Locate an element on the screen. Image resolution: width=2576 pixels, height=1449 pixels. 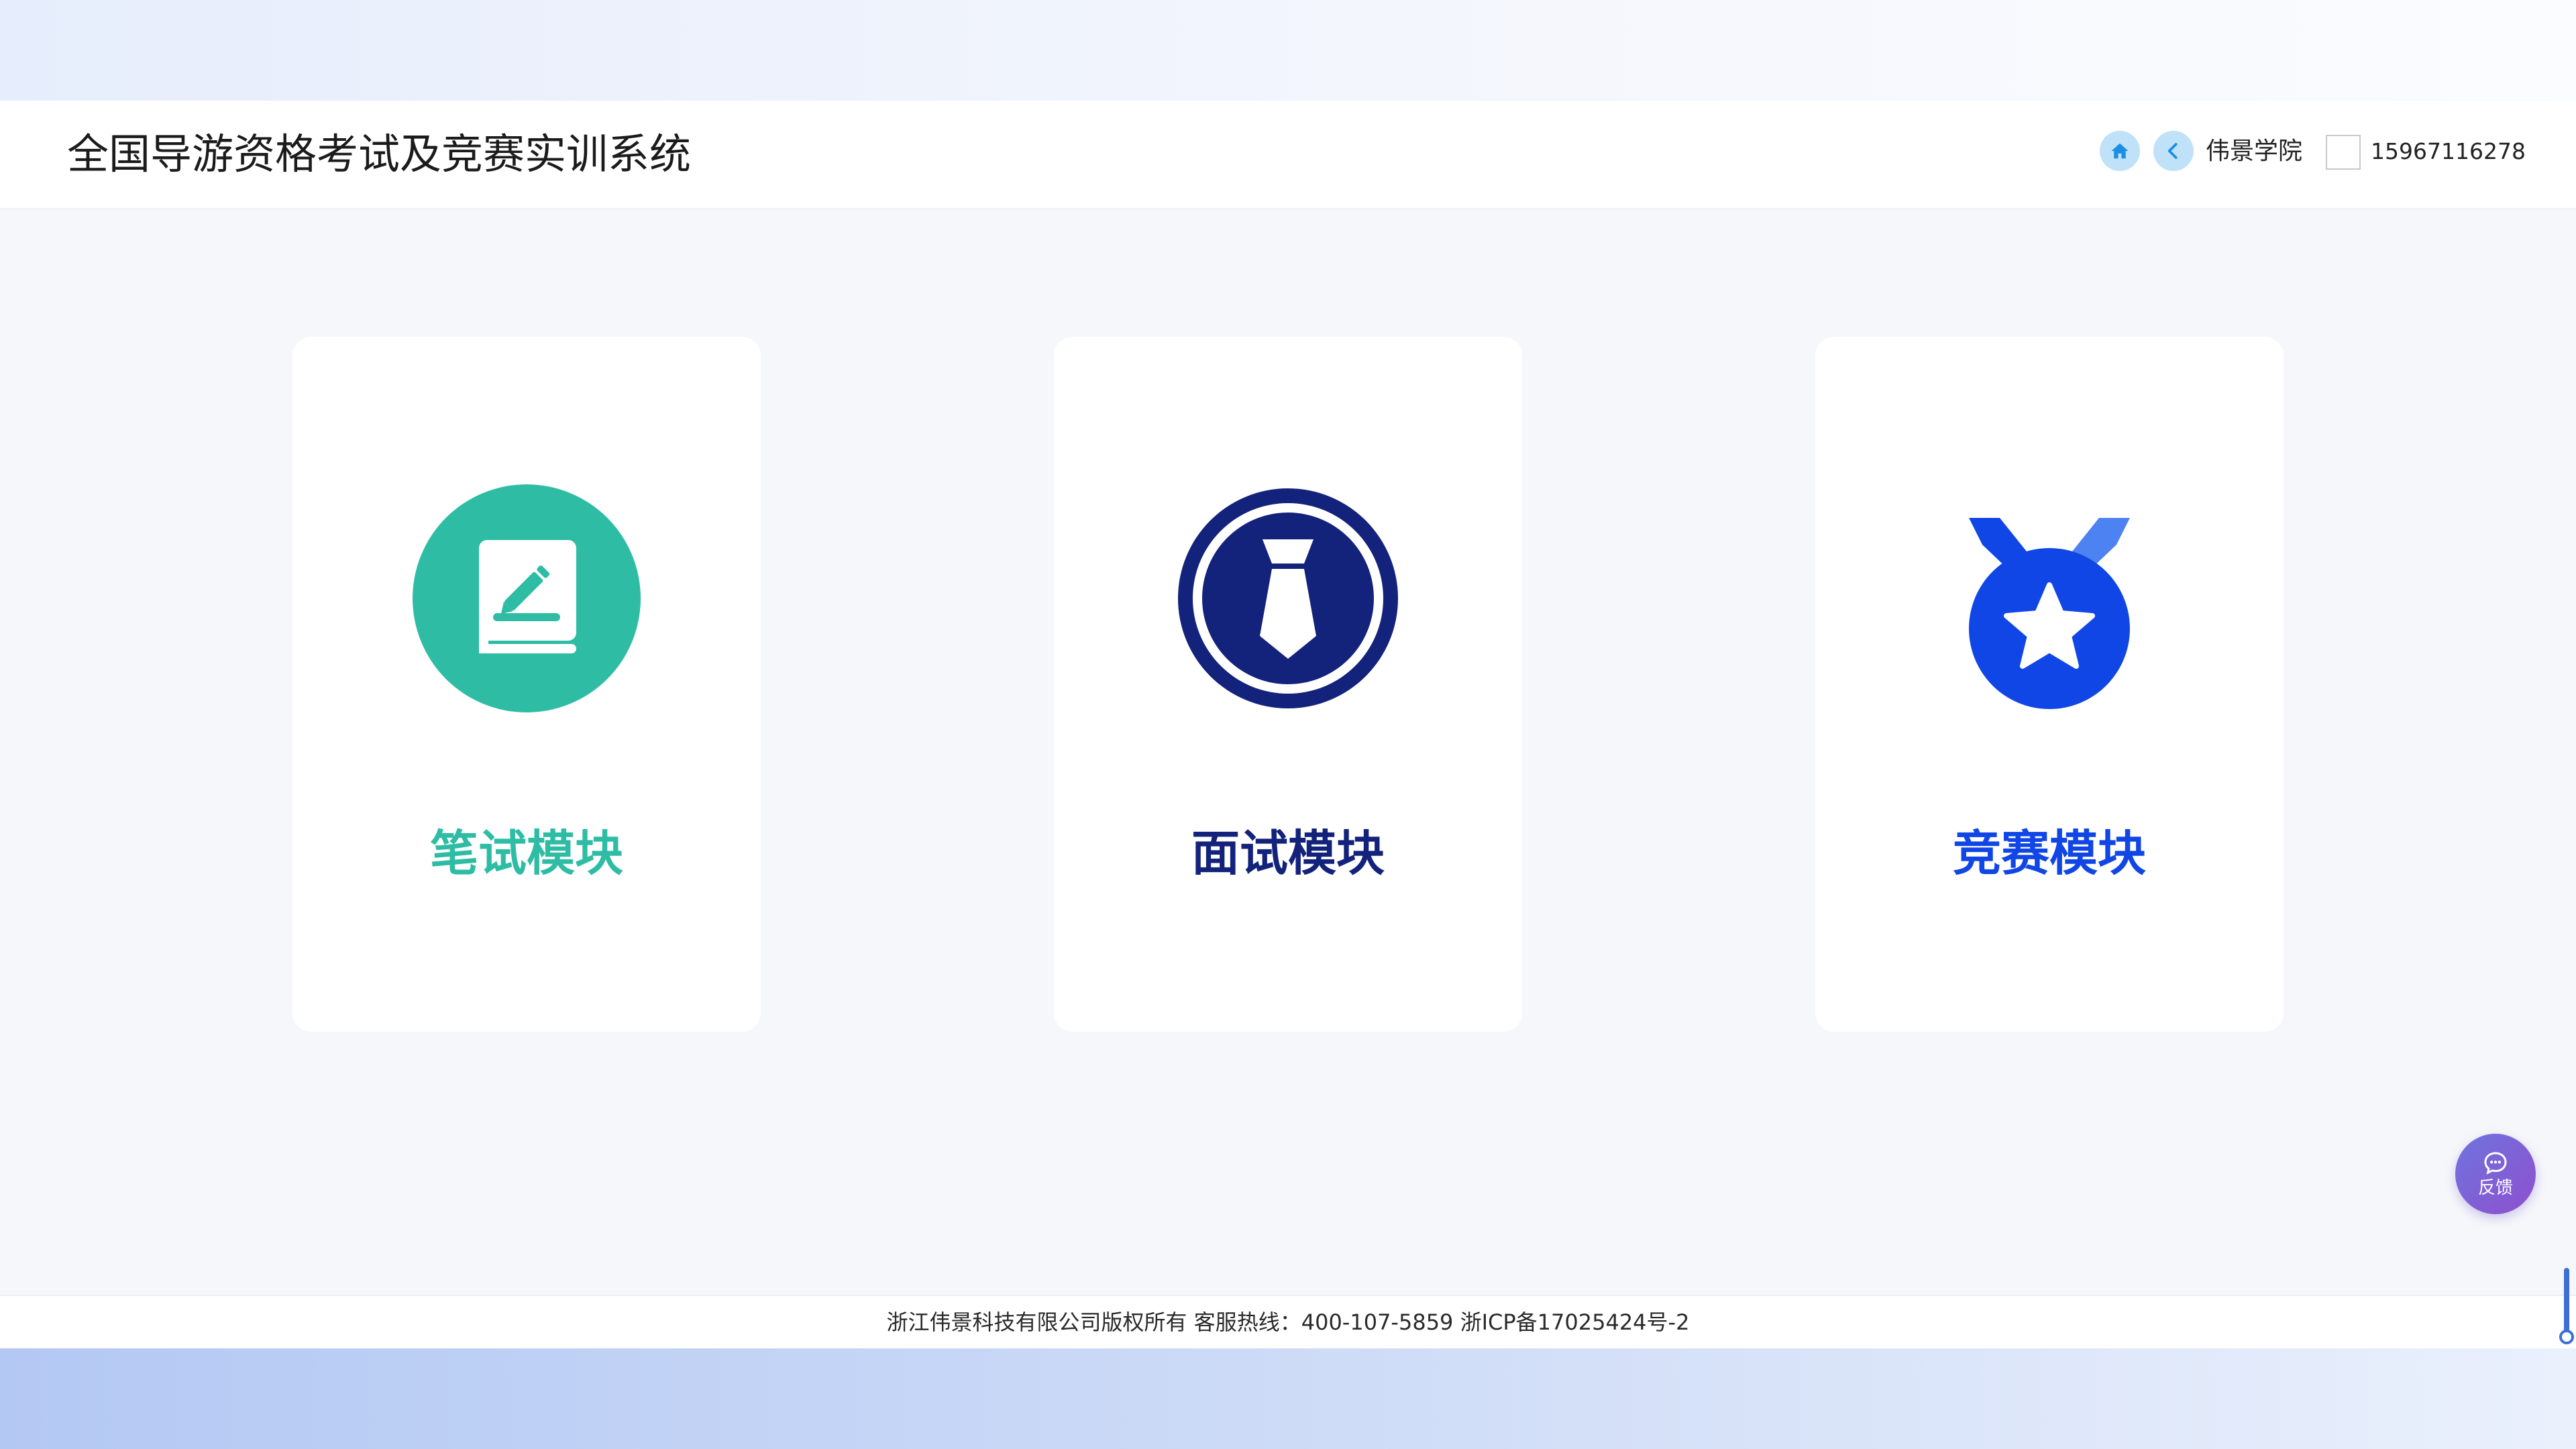
bottom-background-band is located at coordinates (1288, 1398).